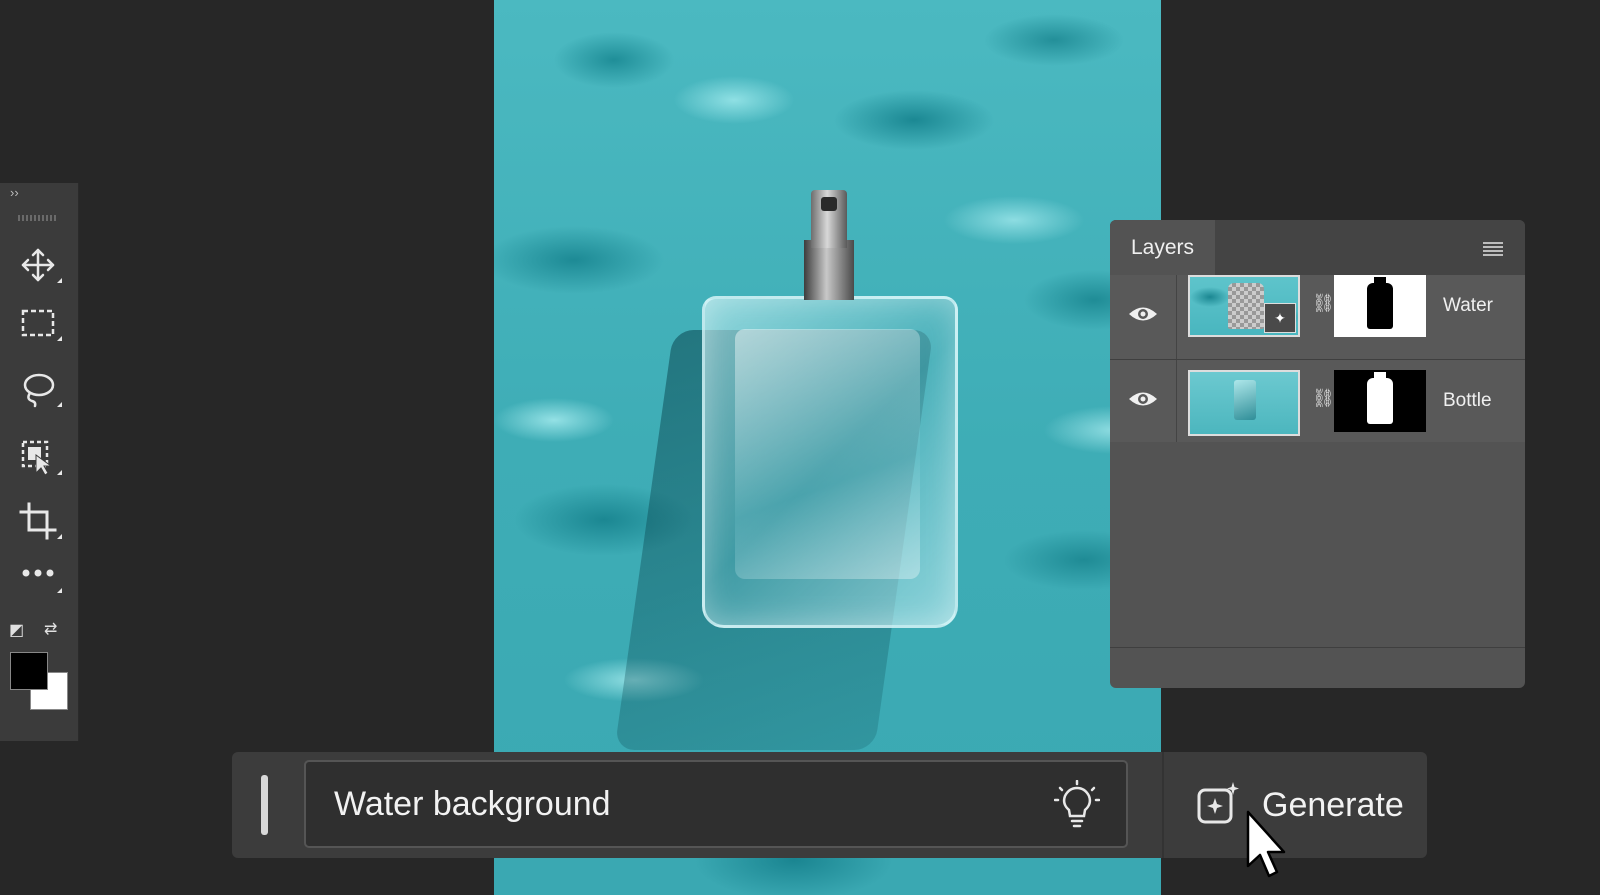 The height and width of the screenshot is (895, 1600). What do you see at coordinates (1493, 249) in the screenshot?
I see `panel-menu-icon` at bounding box center [1493, 249].